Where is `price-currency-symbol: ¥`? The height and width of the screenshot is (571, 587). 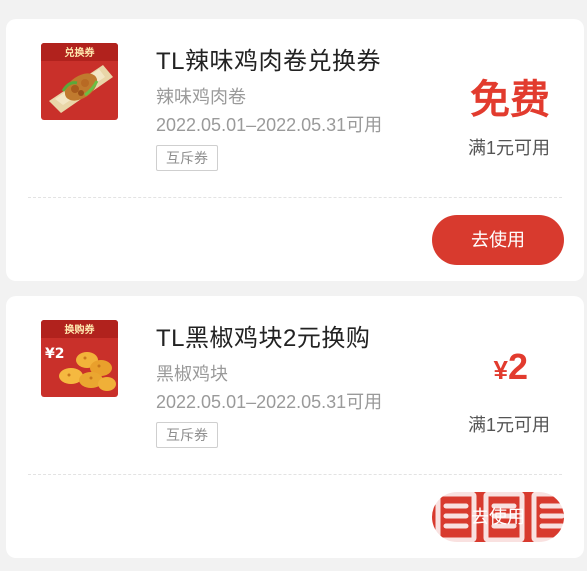 price-currency-symbol: ¥ is located at coordinates (500, 370).